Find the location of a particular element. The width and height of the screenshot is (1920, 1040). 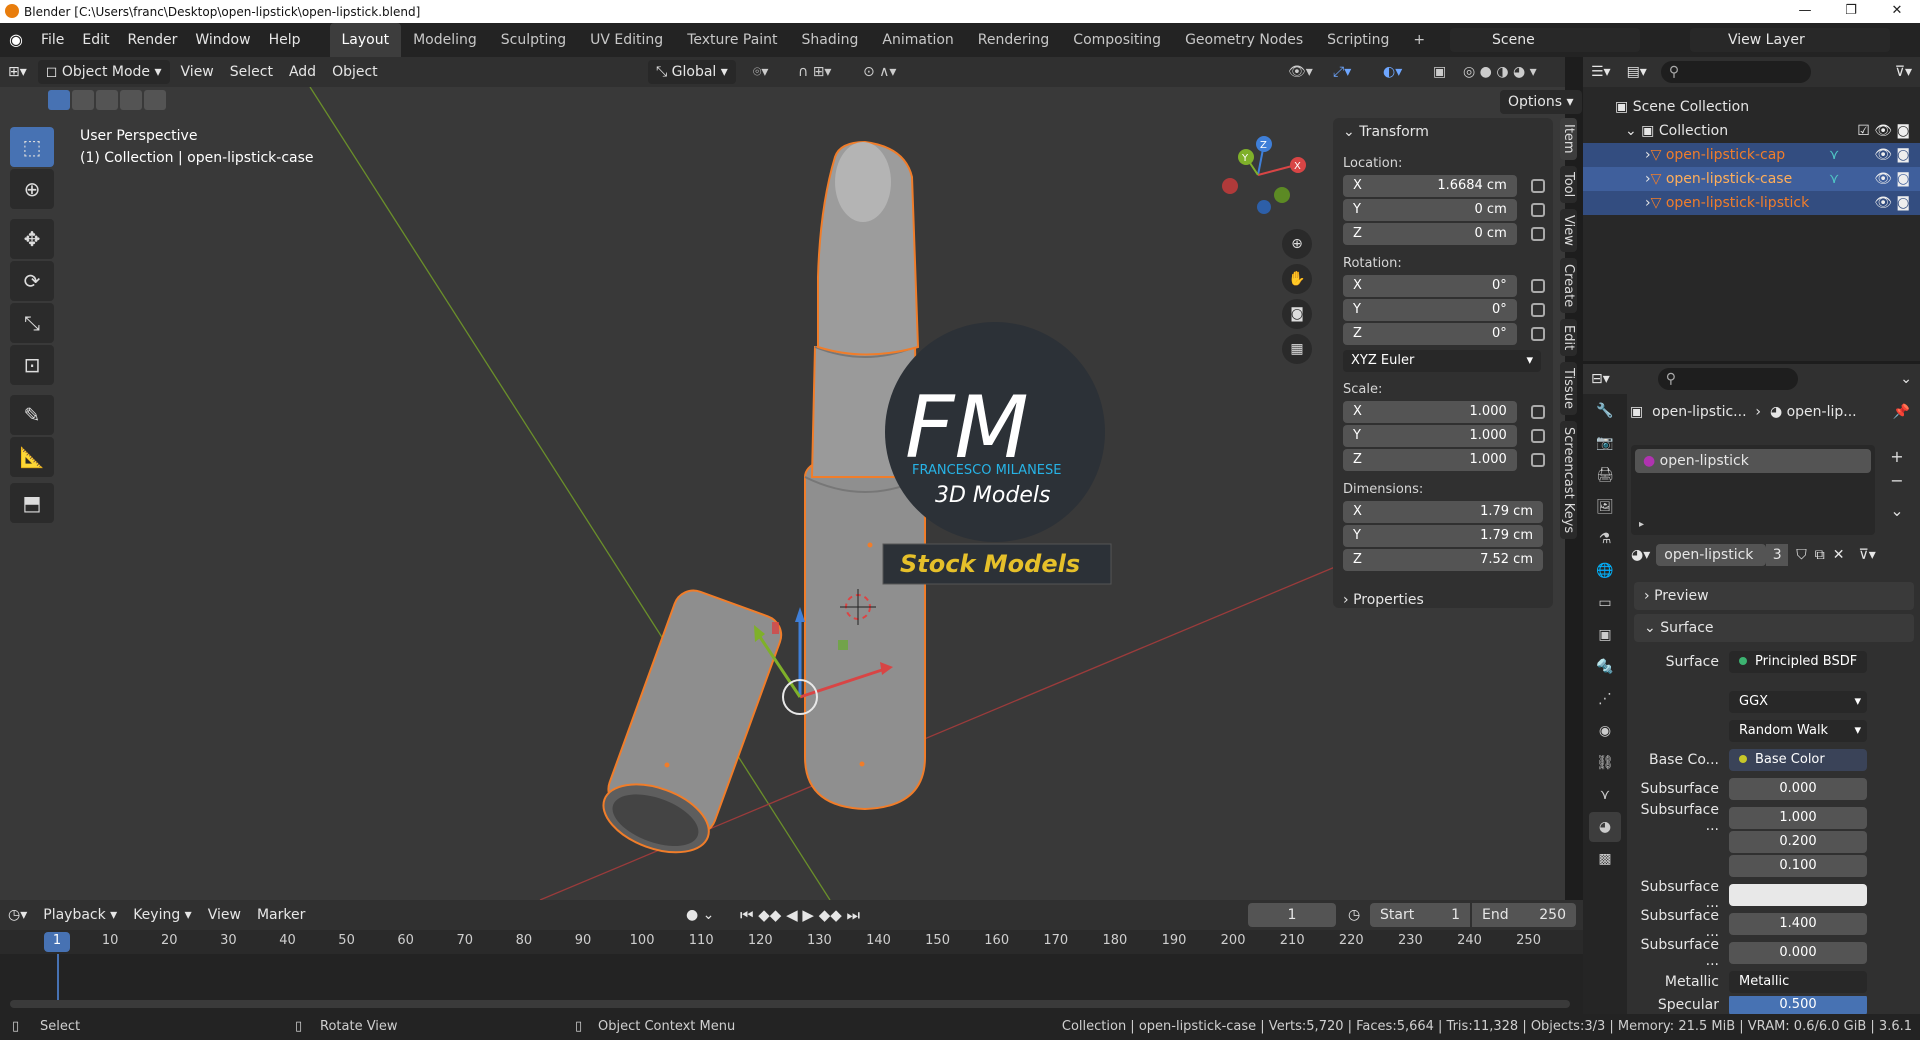

select-extend-icon is located at coordinates (83, 100).